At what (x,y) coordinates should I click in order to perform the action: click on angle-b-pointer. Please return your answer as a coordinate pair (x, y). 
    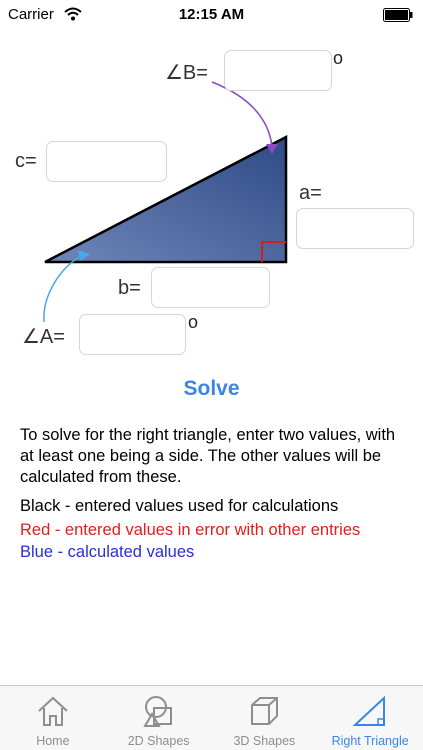
    Looking at the image, I should click on (242, 114).